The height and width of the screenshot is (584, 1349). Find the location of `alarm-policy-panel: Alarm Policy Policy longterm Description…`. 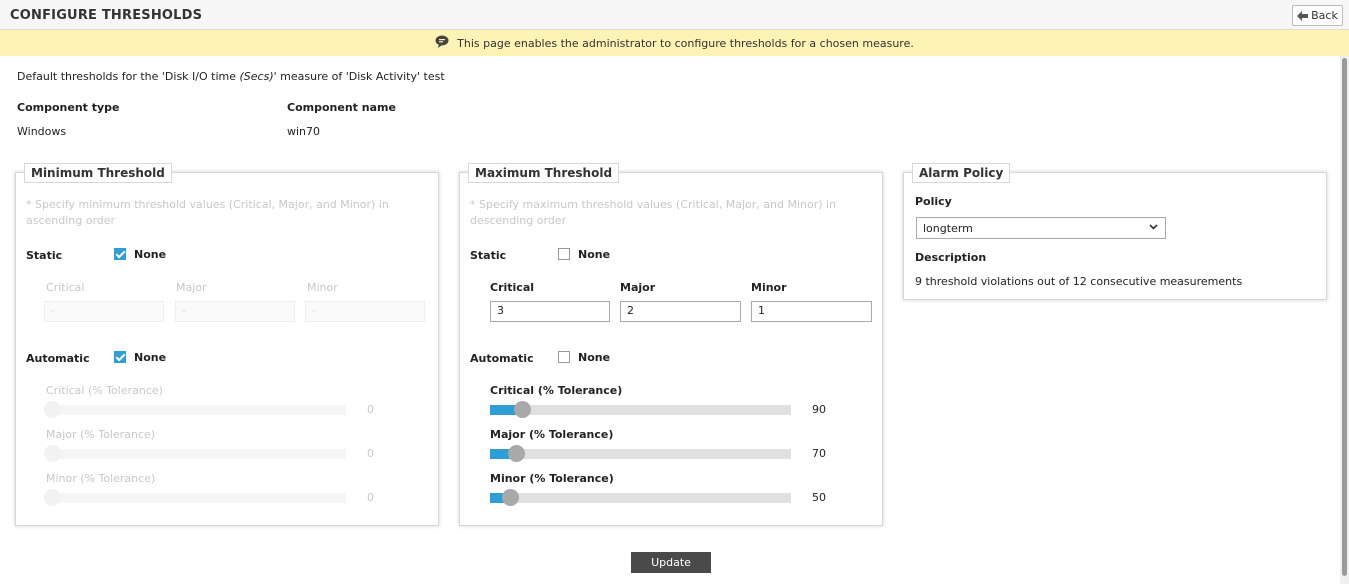

alarm-policy-panel: Alarm Policy Policy longterm Description… is located at coordinates (1115, 231).